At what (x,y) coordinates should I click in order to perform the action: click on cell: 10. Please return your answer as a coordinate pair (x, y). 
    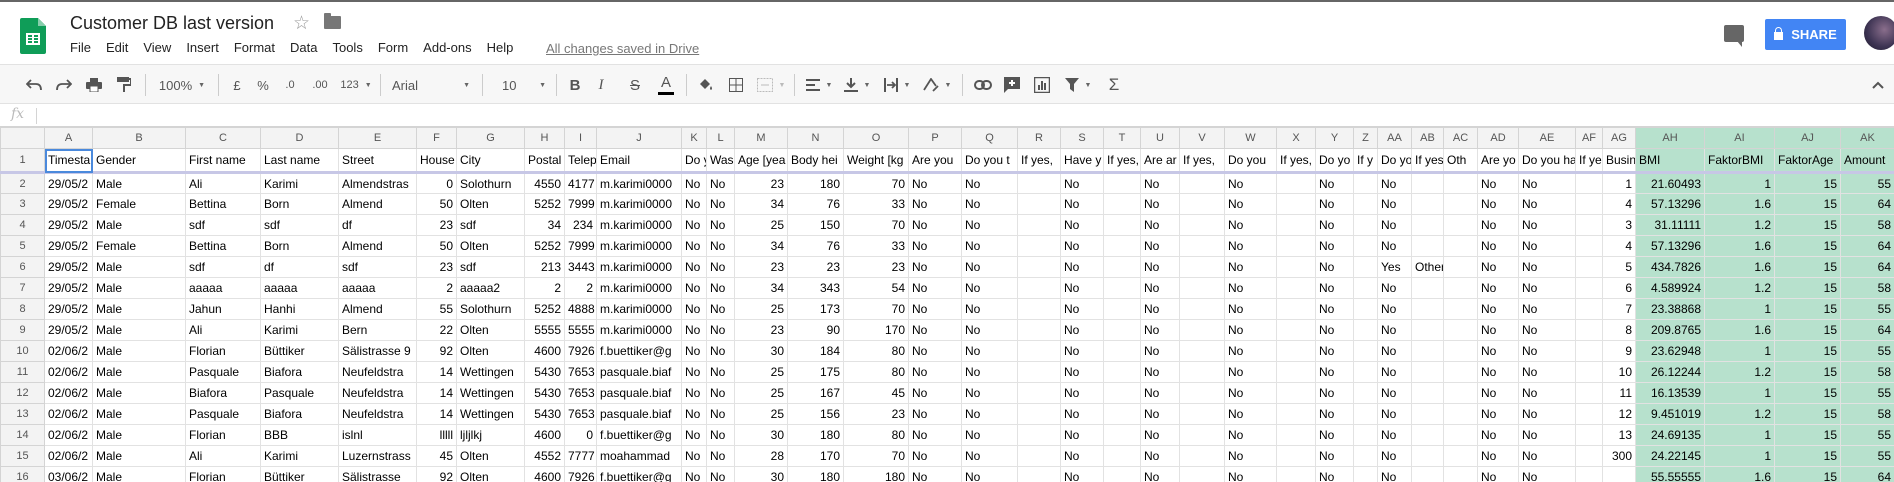
    Looking at the image, I should click on (1619, 372).